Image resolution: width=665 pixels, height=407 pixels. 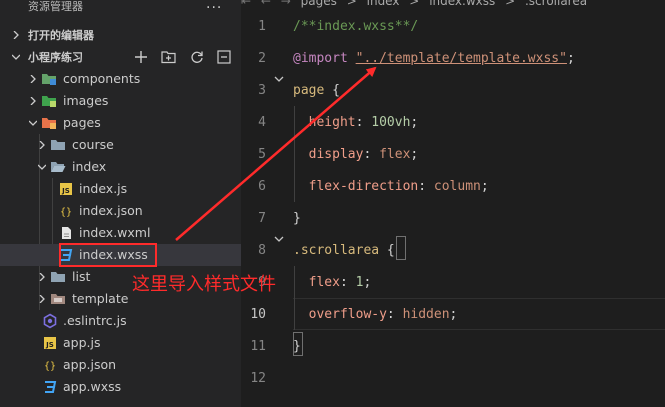 I want to click on code-line: .scrollarea {, so click(x=344, y=251).